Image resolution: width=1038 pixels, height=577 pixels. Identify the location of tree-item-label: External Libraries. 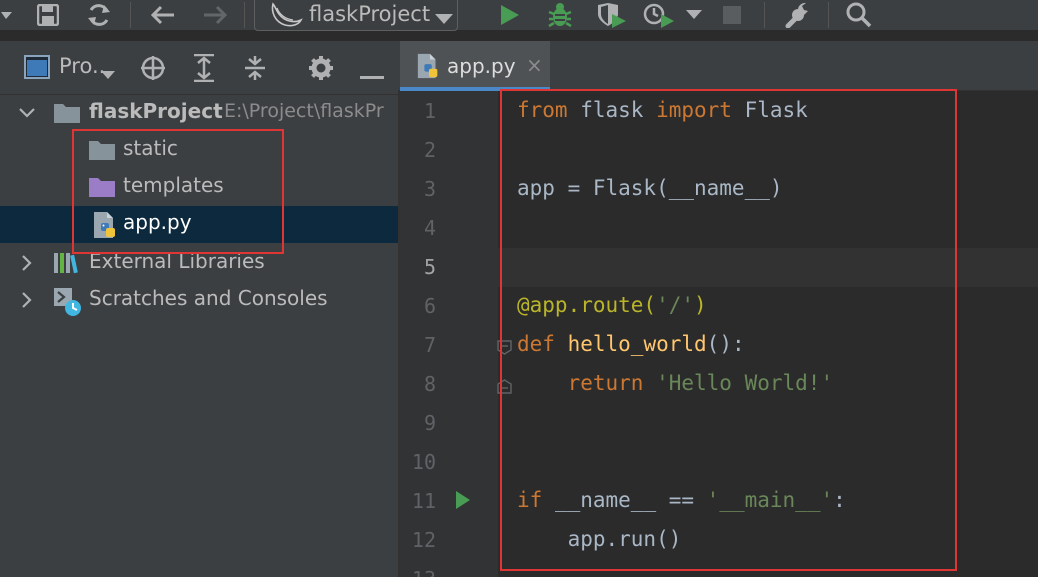
(177, 261).